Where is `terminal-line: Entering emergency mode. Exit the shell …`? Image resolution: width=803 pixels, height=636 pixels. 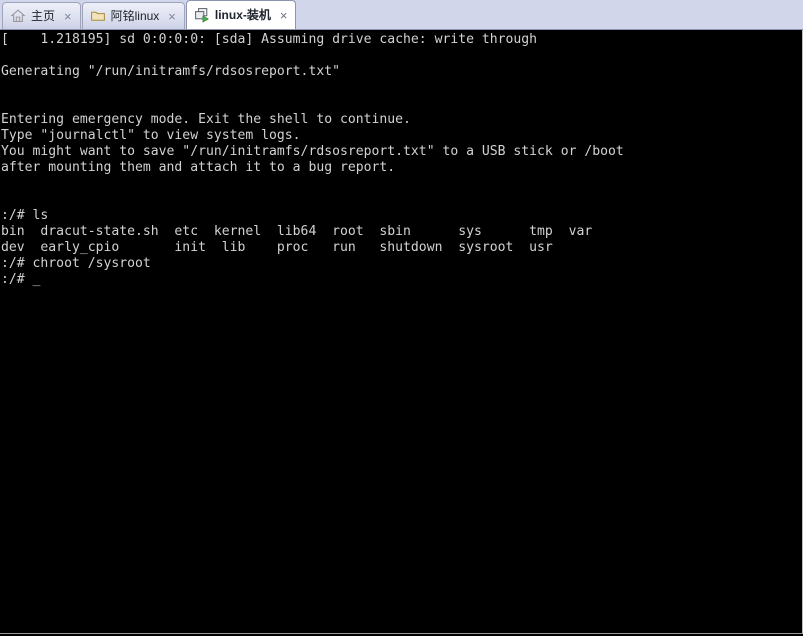 terminal-line: Entering emergency mode. Exit the shell … is located at coordinates (206, 119).